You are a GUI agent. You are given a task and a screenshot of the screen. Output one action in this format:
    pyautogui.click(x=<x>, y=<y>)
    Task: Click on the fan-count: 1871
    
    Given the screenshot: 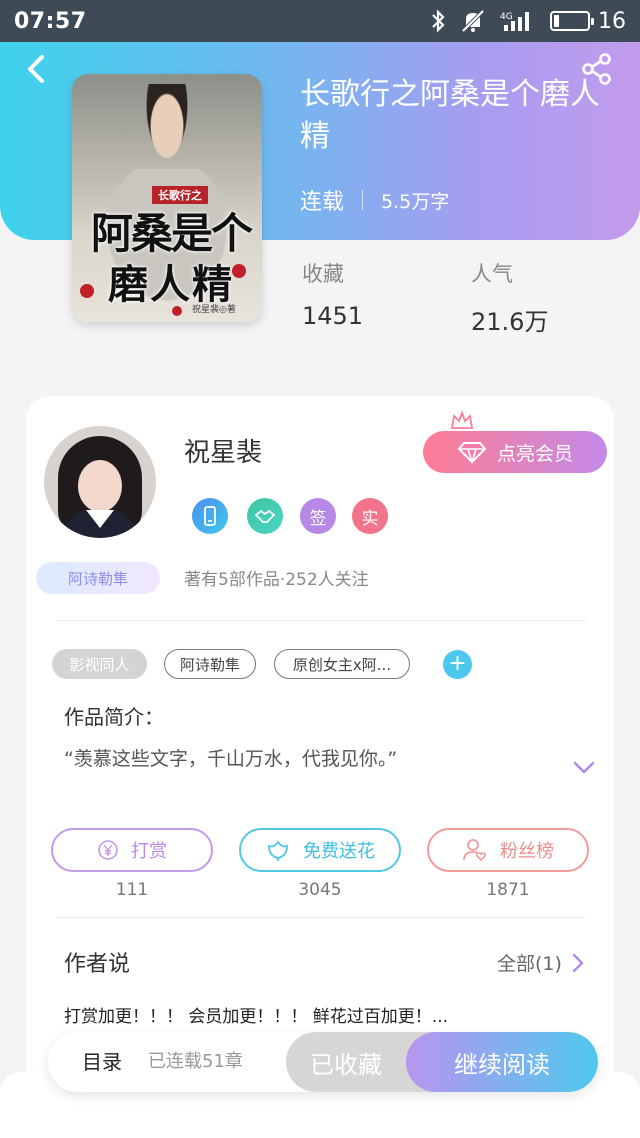 What is the action you would take?
    pyautogui.click(x=508, y=890)
    